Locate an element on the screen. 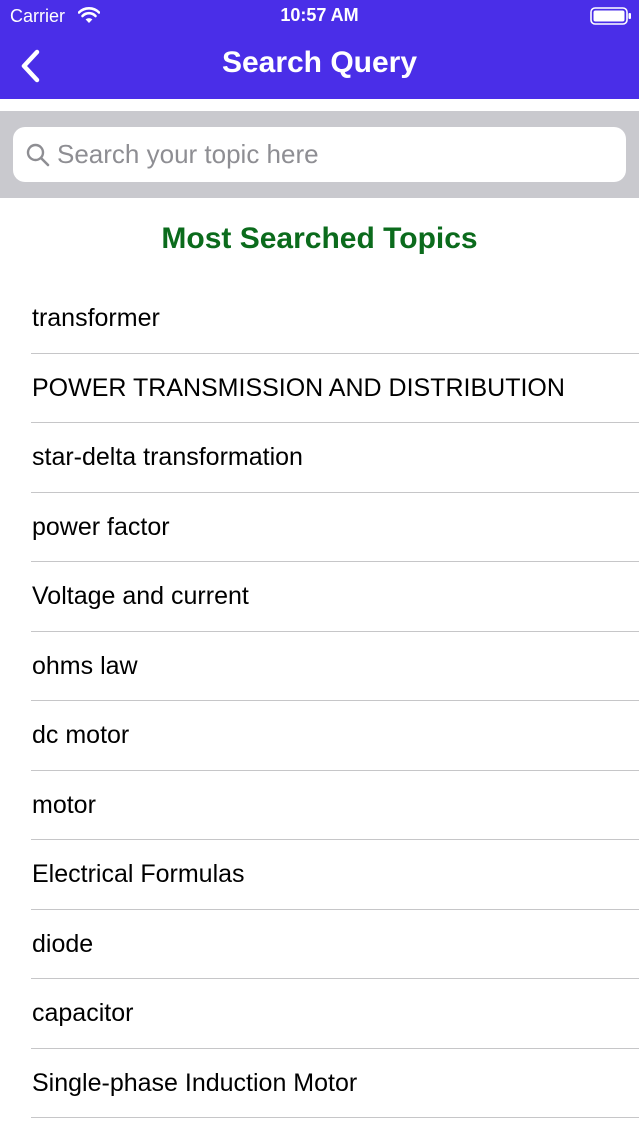 This screenshot has width=639, height=1136. topic-label: star-delta transformation is located at coordinates (167, 457).